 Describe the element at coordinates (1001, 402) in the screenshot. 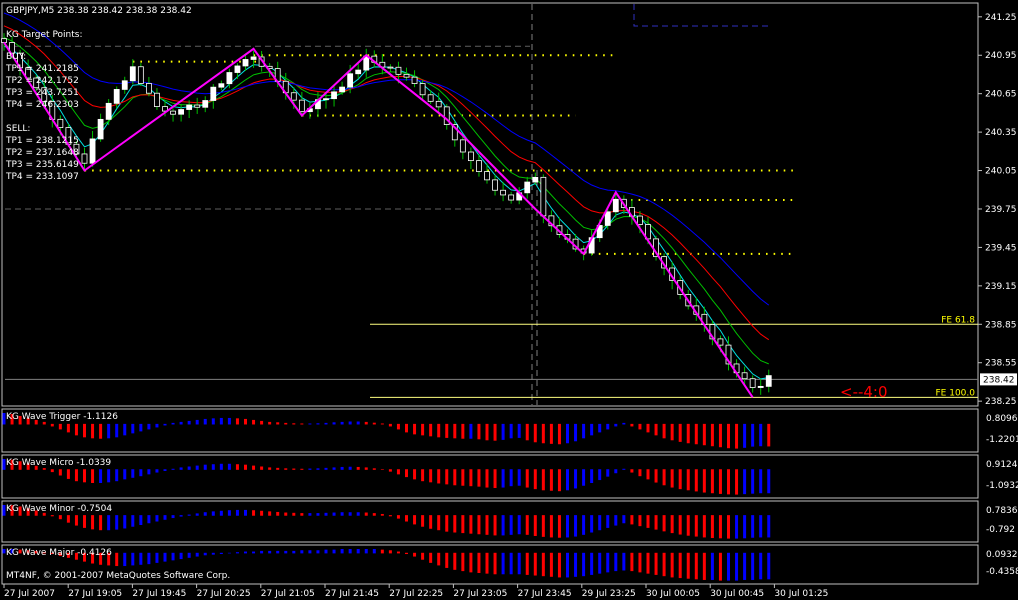

I see `price-tick-label: 238.25` at that location.